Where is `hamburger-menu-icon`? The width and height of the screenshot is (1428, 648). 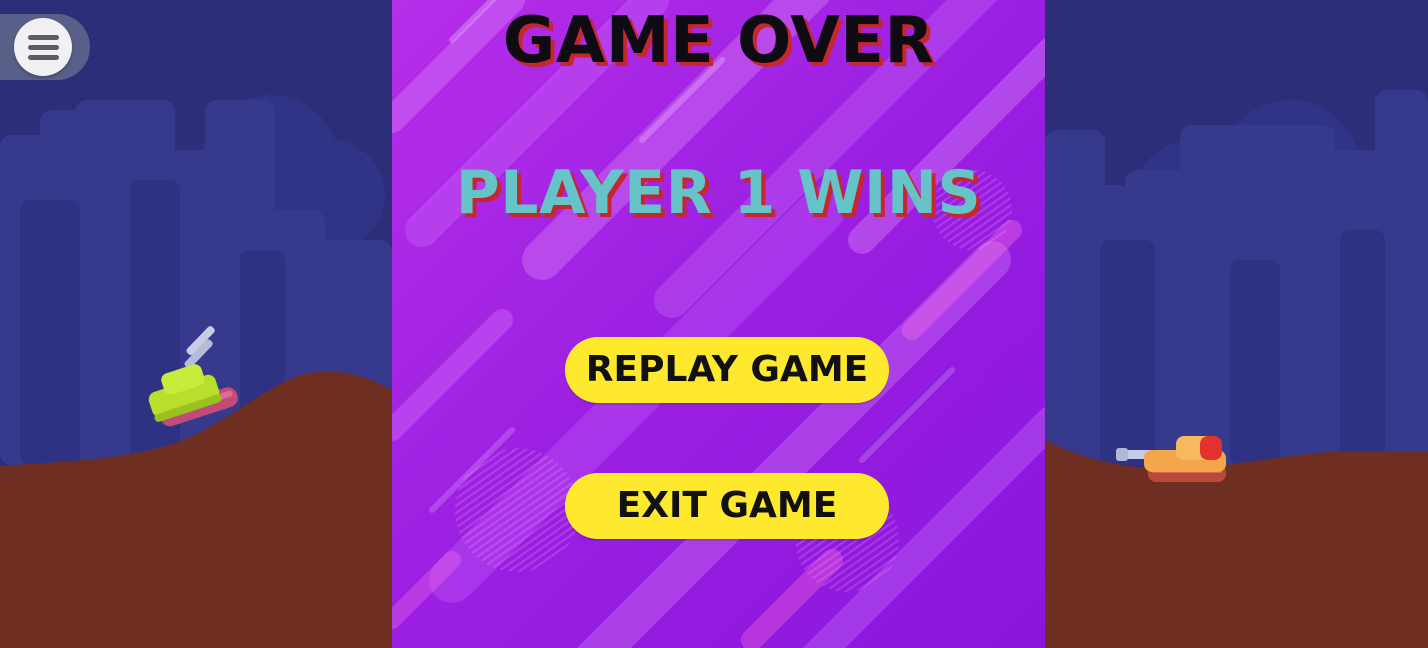
hamburger-menu-icon is located at coordinates (43, 47).